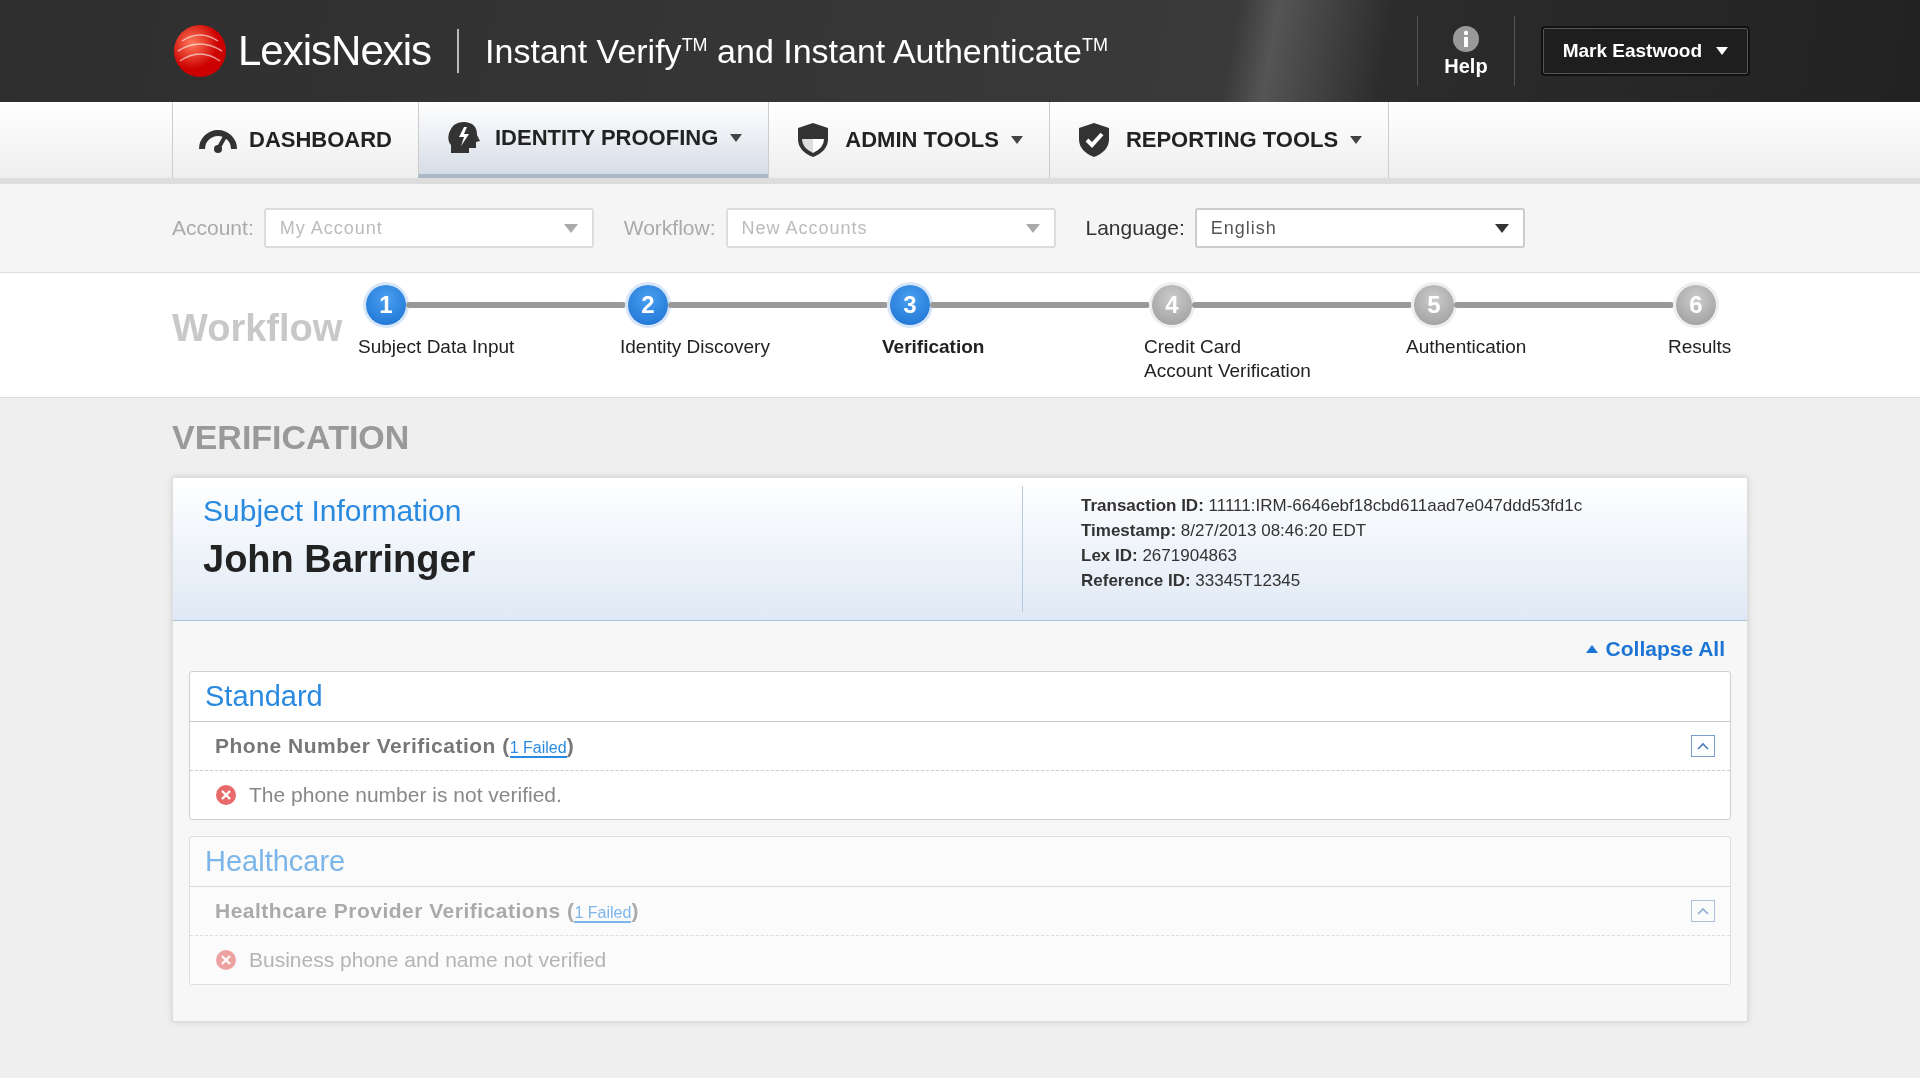 The width and height of the screenshot is (1920, 1080). Describe the element at coordinates (335, 51) in the screenshot. I see `brand-name: LexisNexis` at that location.